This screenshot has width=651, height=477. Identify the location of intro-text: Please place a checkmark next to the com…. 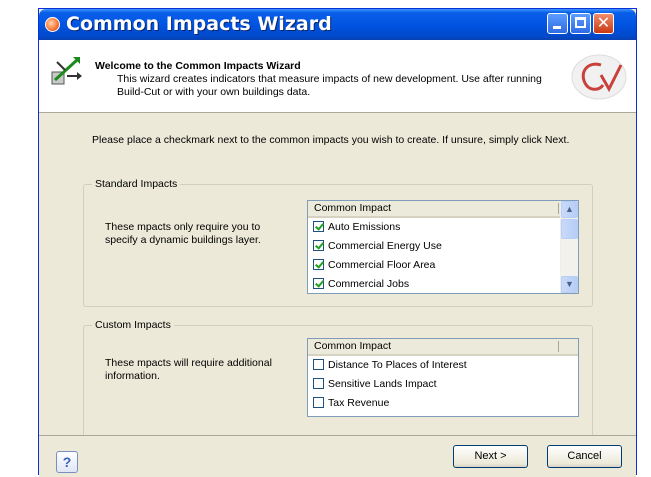
(331, 140).